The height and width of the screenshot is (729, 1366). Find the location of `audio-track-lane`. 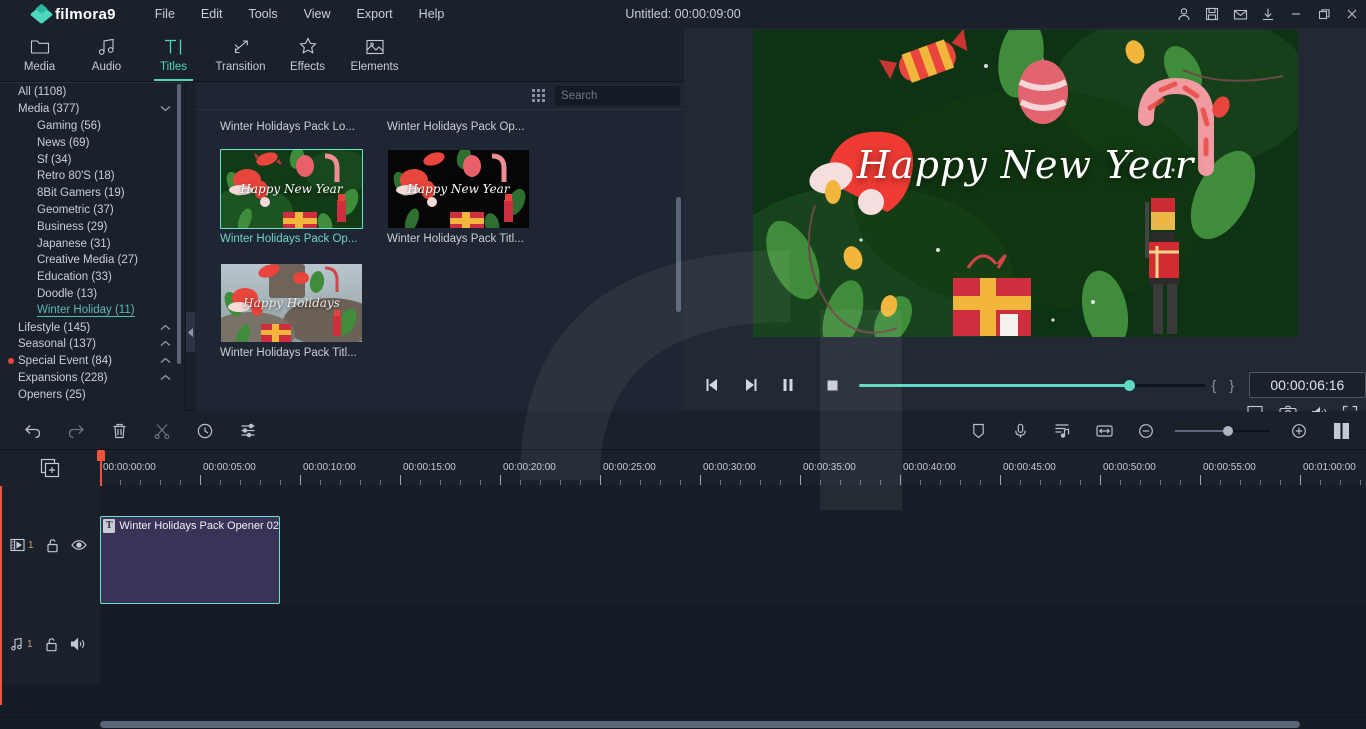

audio-track-lane is located at coordinates (733, 644).